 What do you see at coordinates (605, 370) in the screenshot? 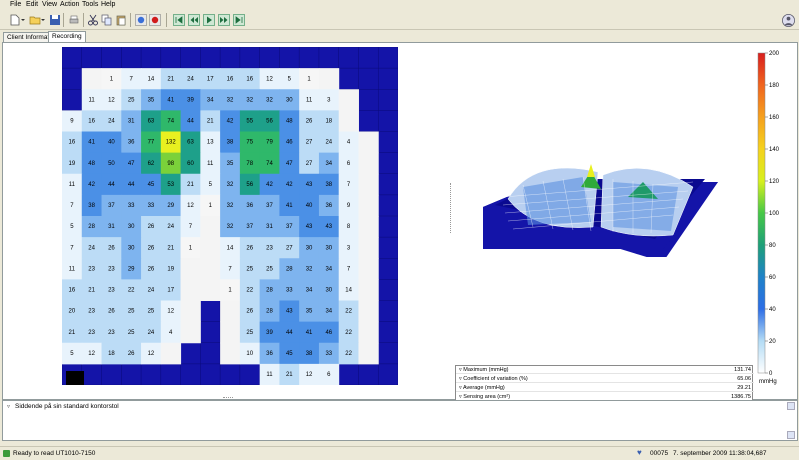
I see `statistic-row: ▿ Maximum (mmHg) 131.74` at bounding box center [605, 370].